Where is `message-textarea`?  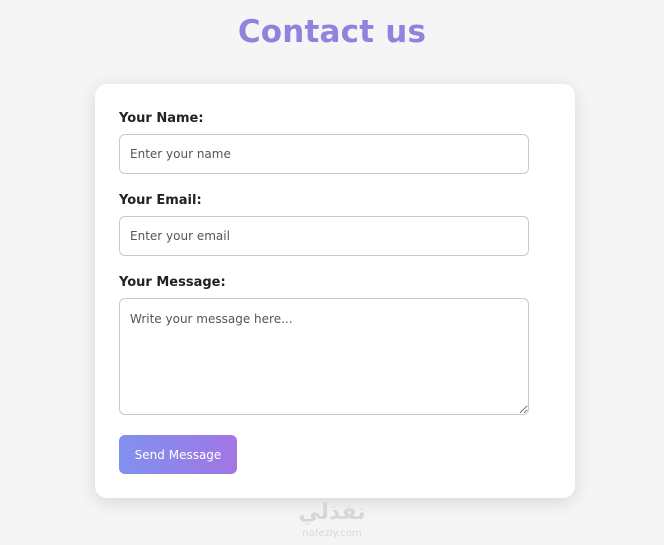 message-textarea is located at coordinates (324, 356).